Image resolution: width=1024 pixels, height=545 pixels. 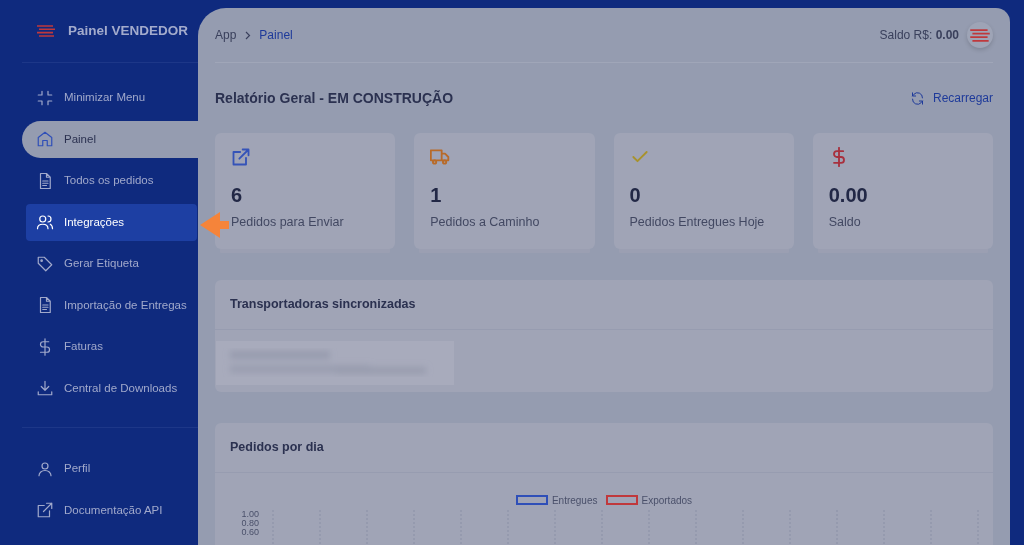 What do you see at coordinates (276, 35) in the screenshot?
I see `breadcrumb-link: Painel` at bounding box center [276, 35].